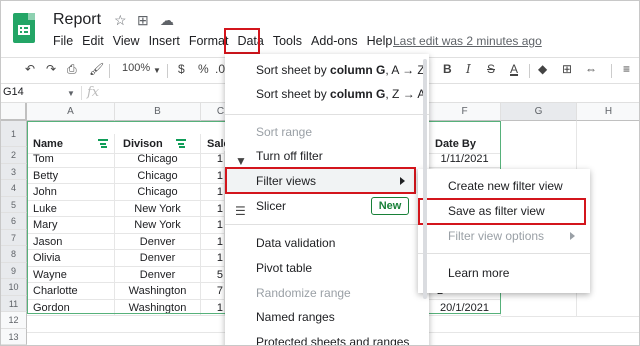 This screenshot has width=640, height=346. I want to click on bold-icon: B, so click(447, 69).